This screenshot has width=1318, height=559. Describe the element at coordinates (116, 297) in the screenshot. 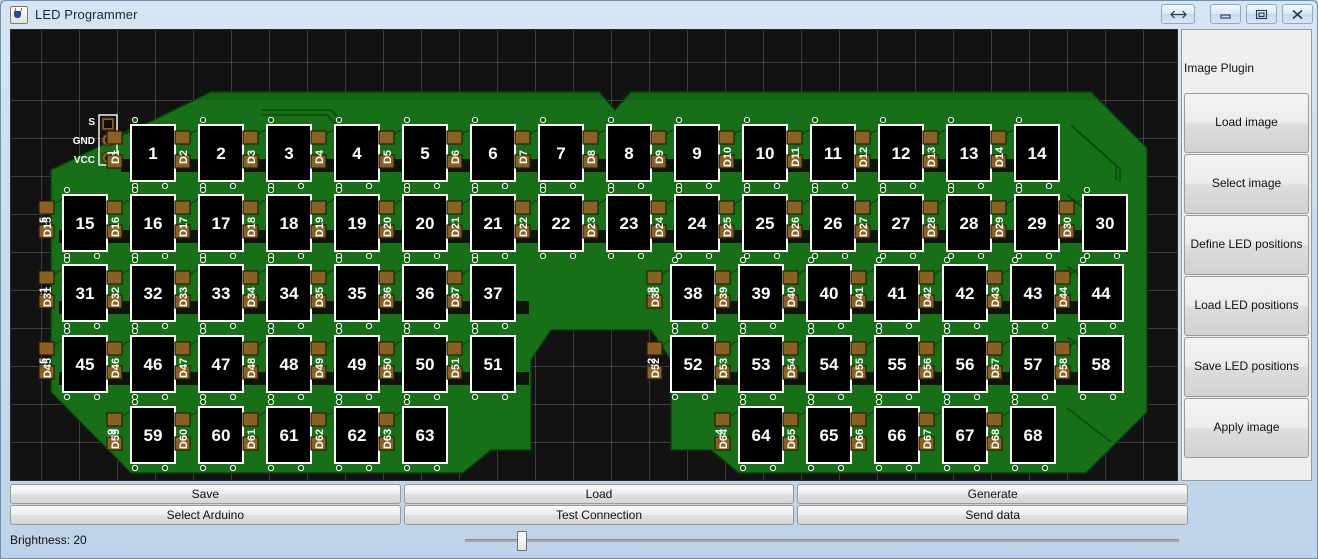

I see `diode-label: D32` at that location.